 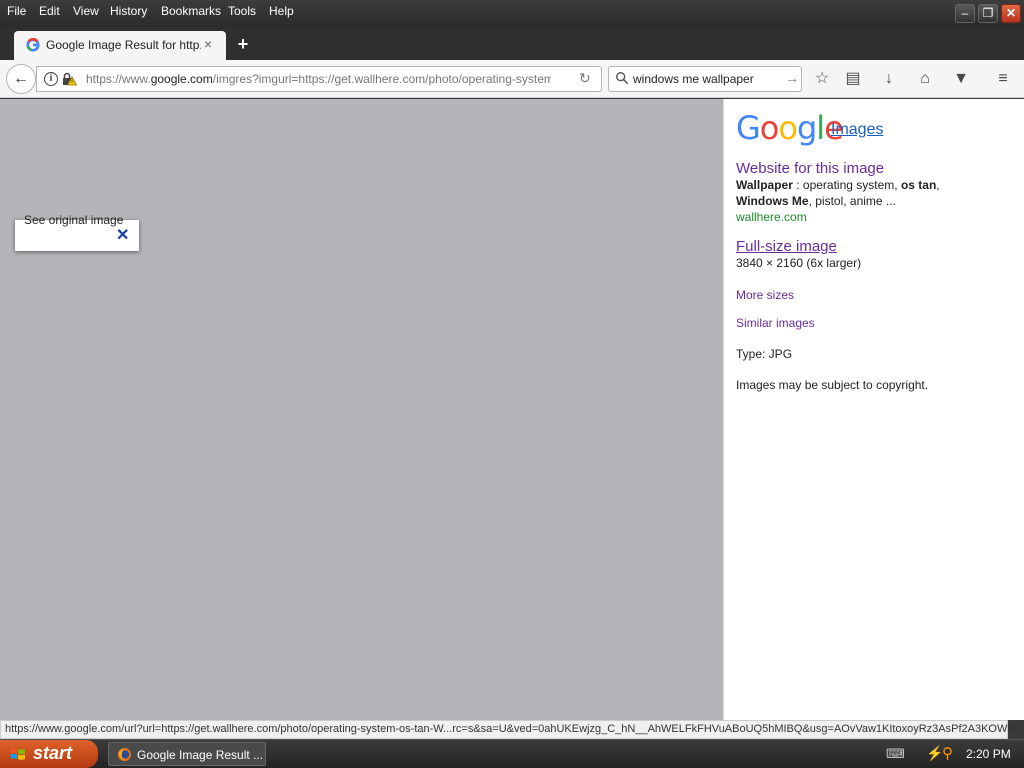 I want to click on google-logo: Google, so click(x=790, y=128).